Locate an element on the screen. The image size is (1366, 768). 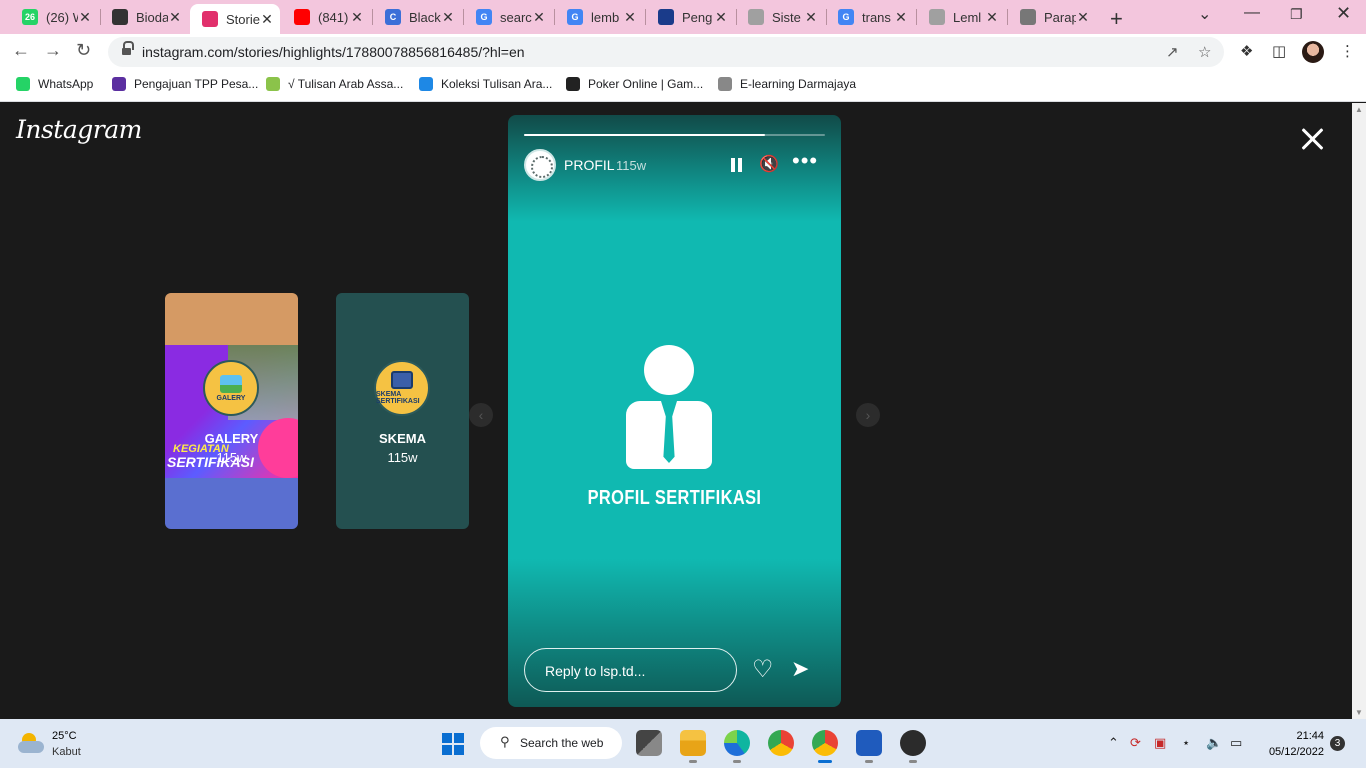
close-window-button: ✕ is located at coordinates (1343, 13).